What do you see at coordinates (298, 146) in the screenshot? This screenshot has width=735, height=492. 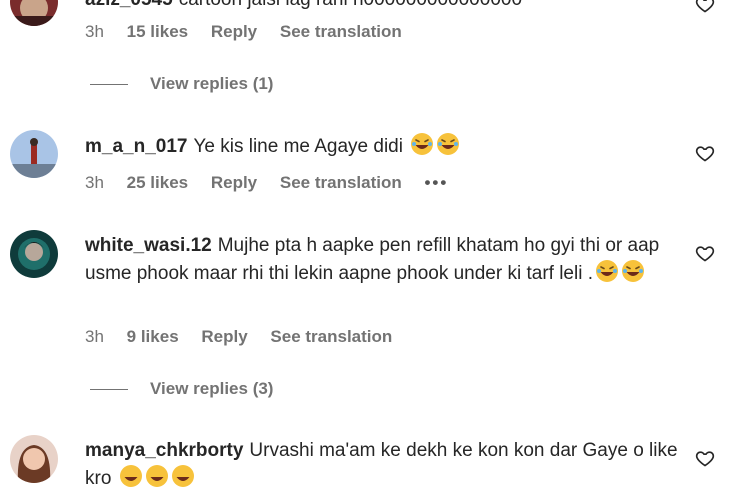 I see `comment-body: Ye kis line me Agaye didi` at bounding box center [298, 146].